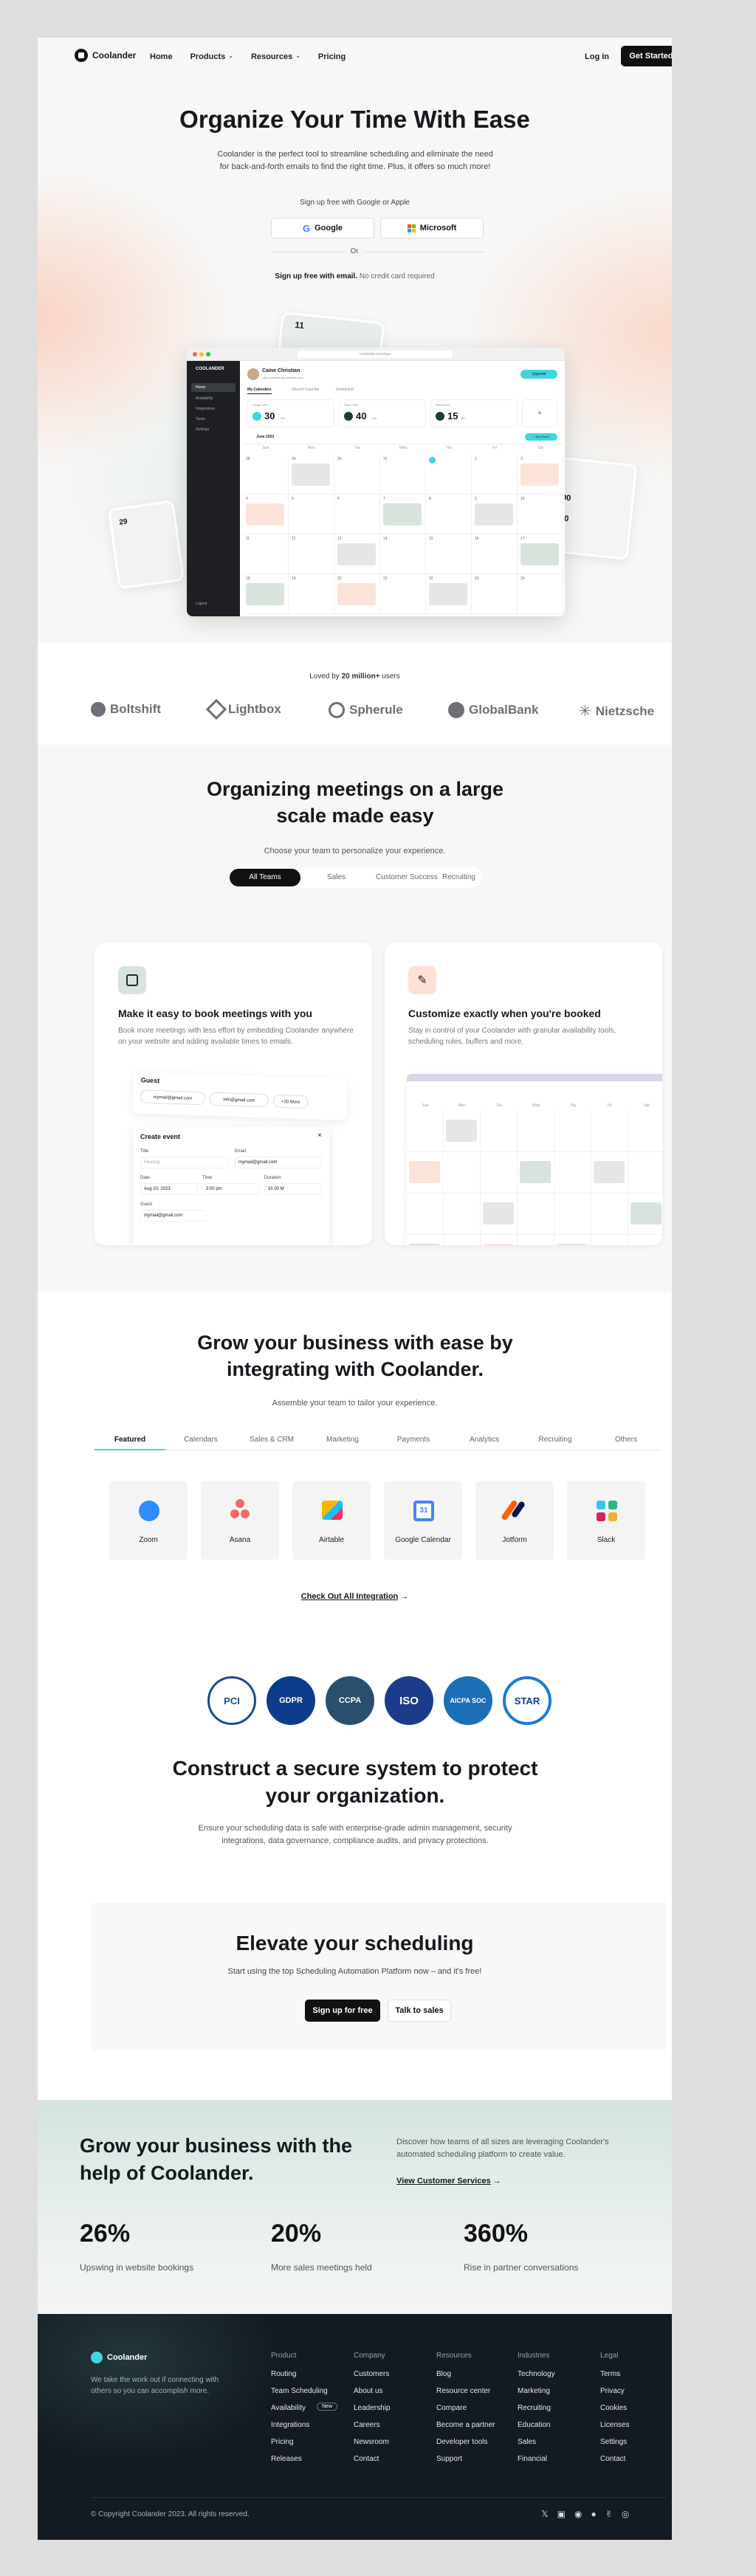 This screenshot has height=2576, width=756. What do you see at coordinates (597, 56) in the screenshot?
I see `login-link: Log in` at bounding box center [597, 56].